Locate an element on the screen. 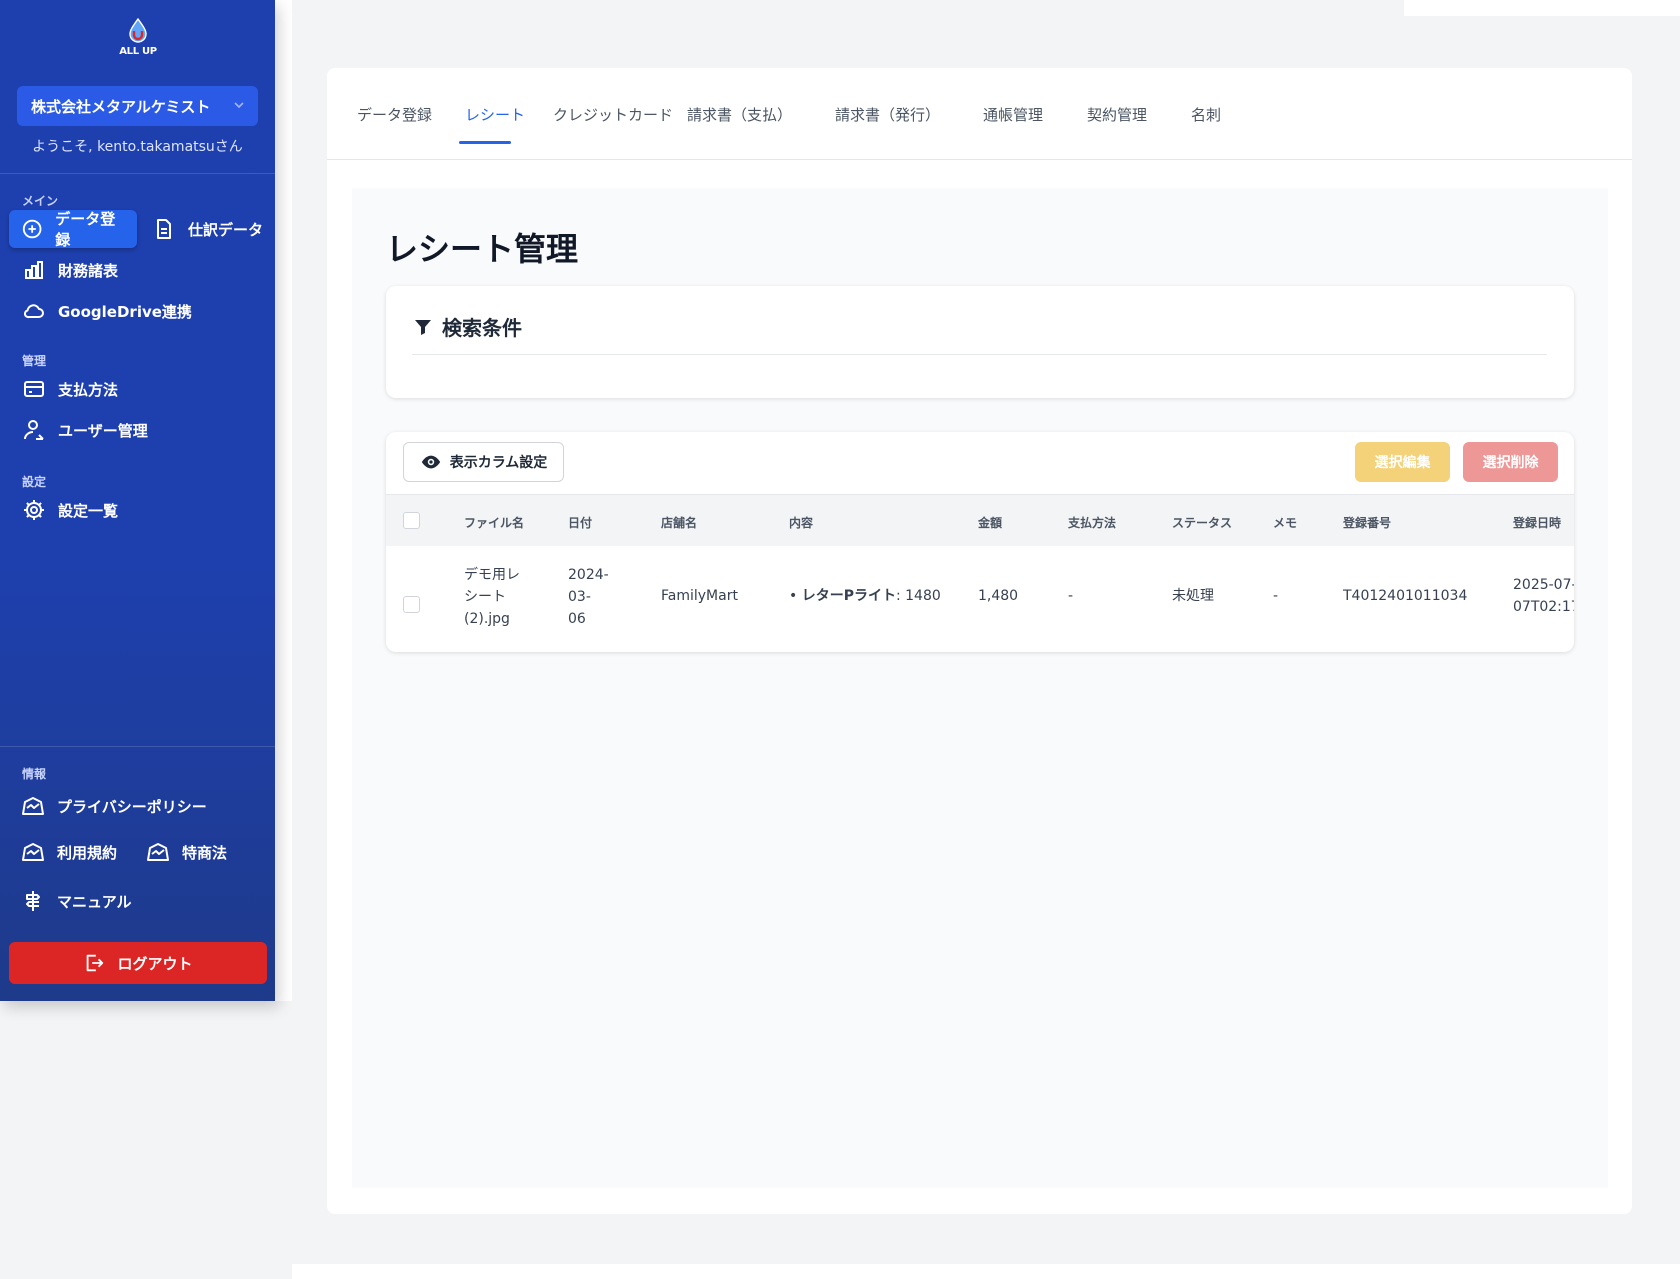  cell-store: FamilyMart is located at coordinates (699, 596).